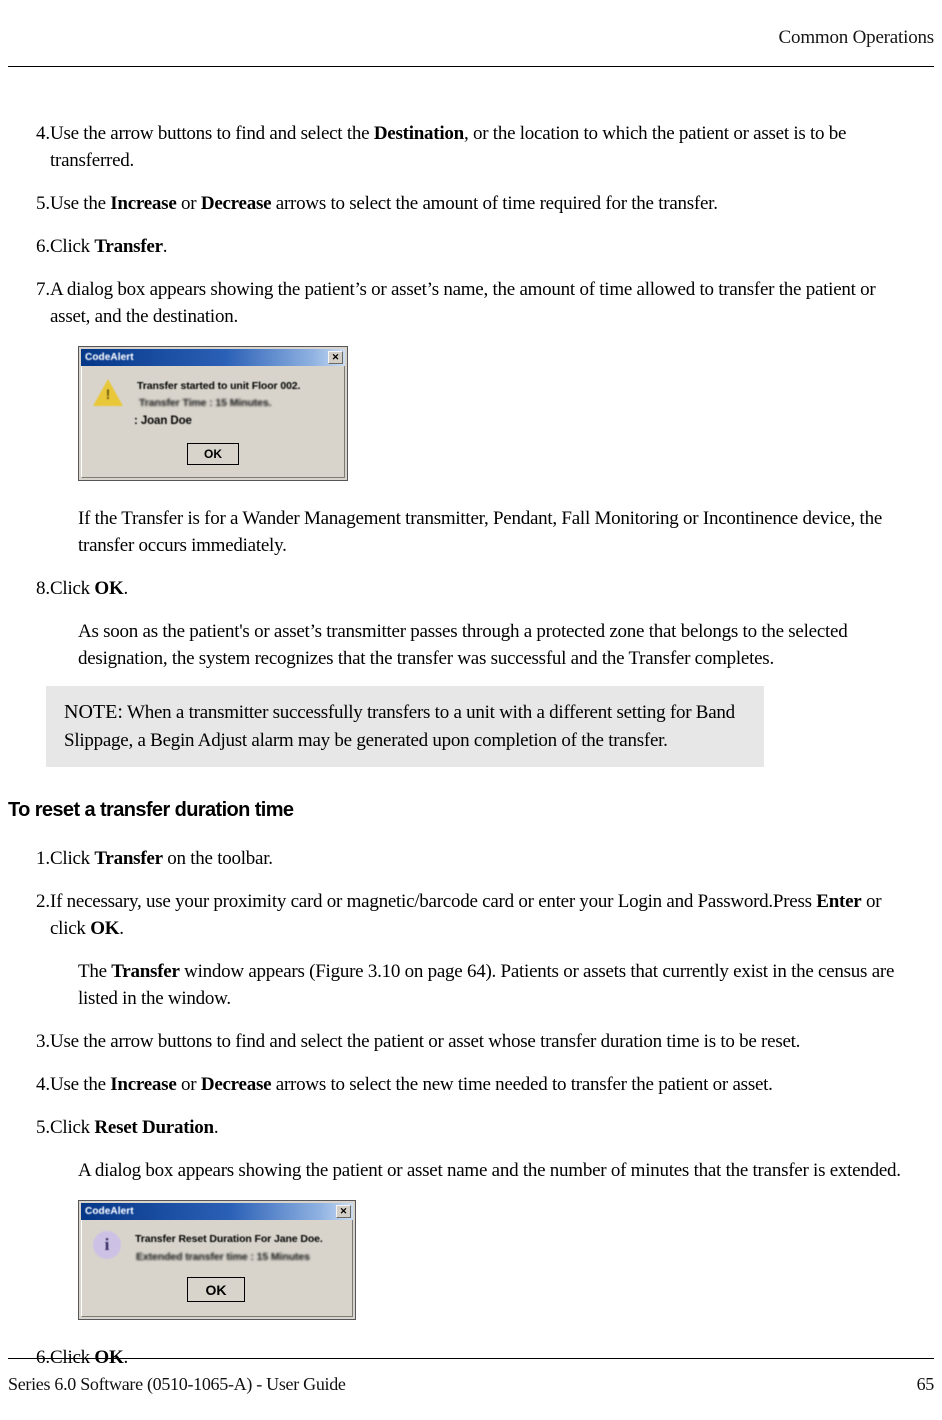 The image size is (942, 1420). What do you see at coordinates (163, 421) in the screenshot?
I see `dialog-message-line-3: : Joan Doe` at bounding box center [163, 421].